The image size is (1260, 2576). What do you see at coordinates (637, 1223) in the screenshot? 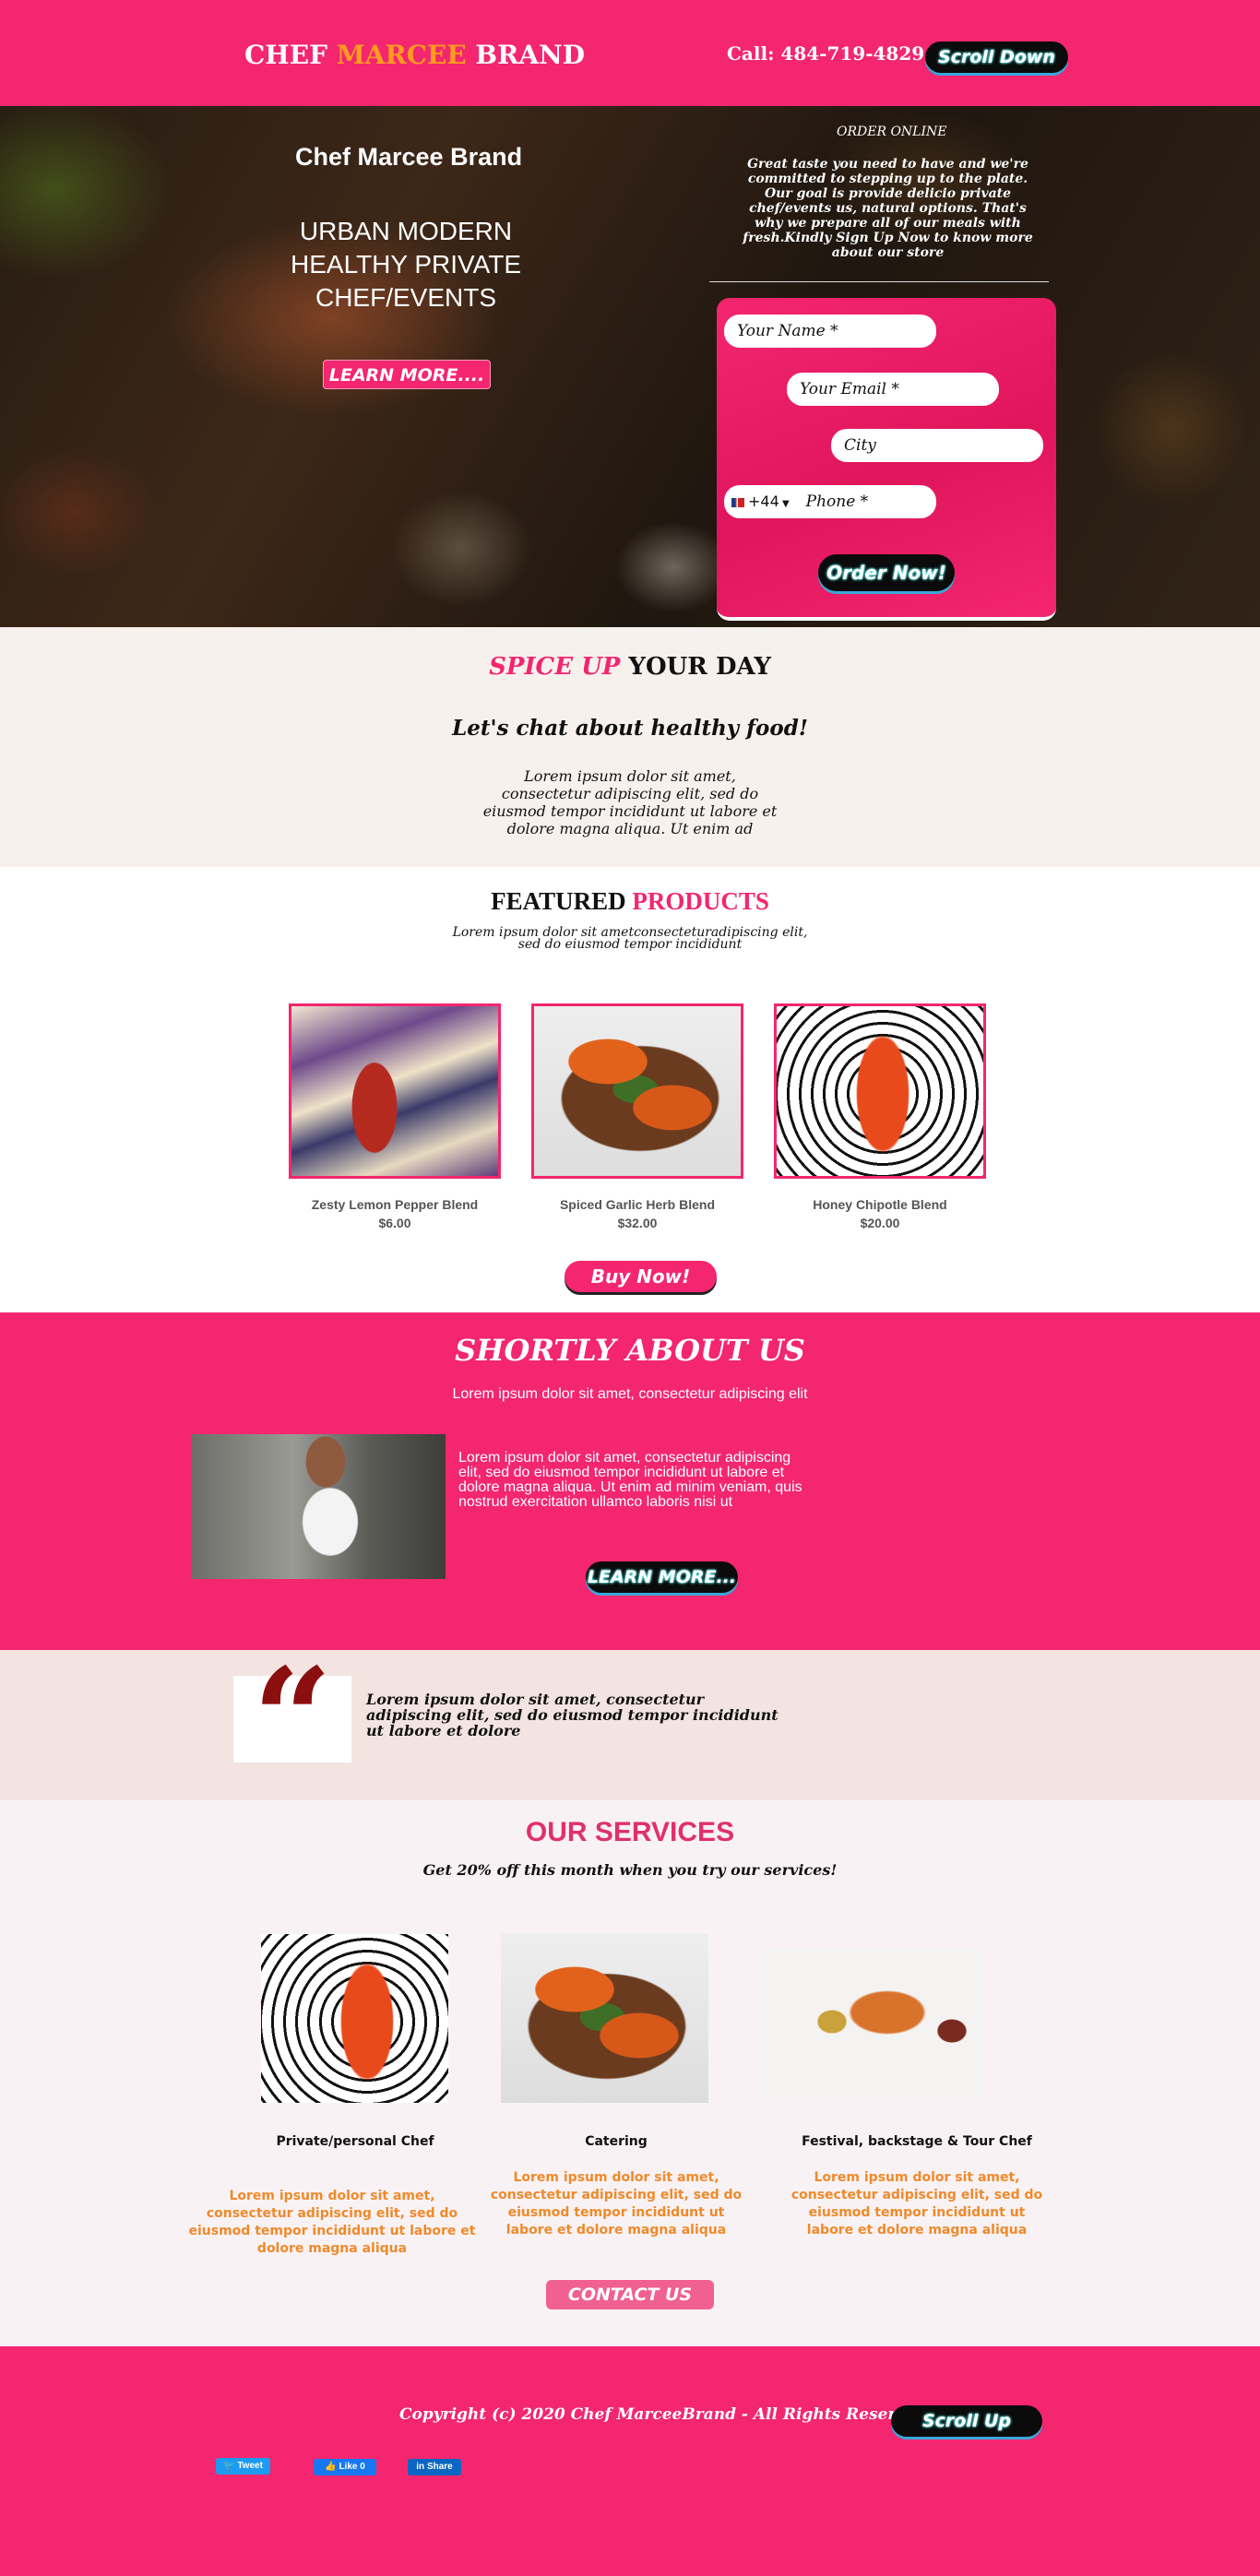
I see `product-price-2: $32.00` at bounding box center [637, 1223].